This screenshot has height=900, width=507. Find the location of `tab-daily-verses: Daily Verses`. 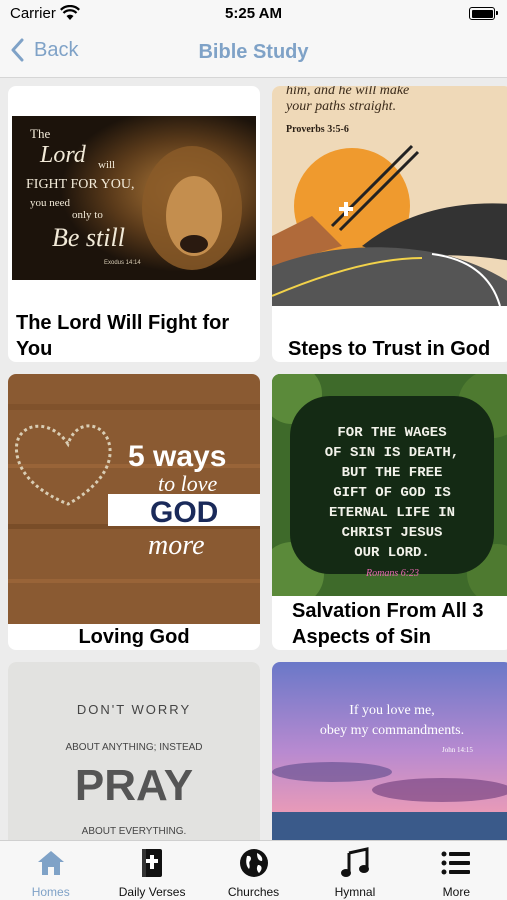

tab-daily-verses: Daily Verses is located at coordinates (151, 870).